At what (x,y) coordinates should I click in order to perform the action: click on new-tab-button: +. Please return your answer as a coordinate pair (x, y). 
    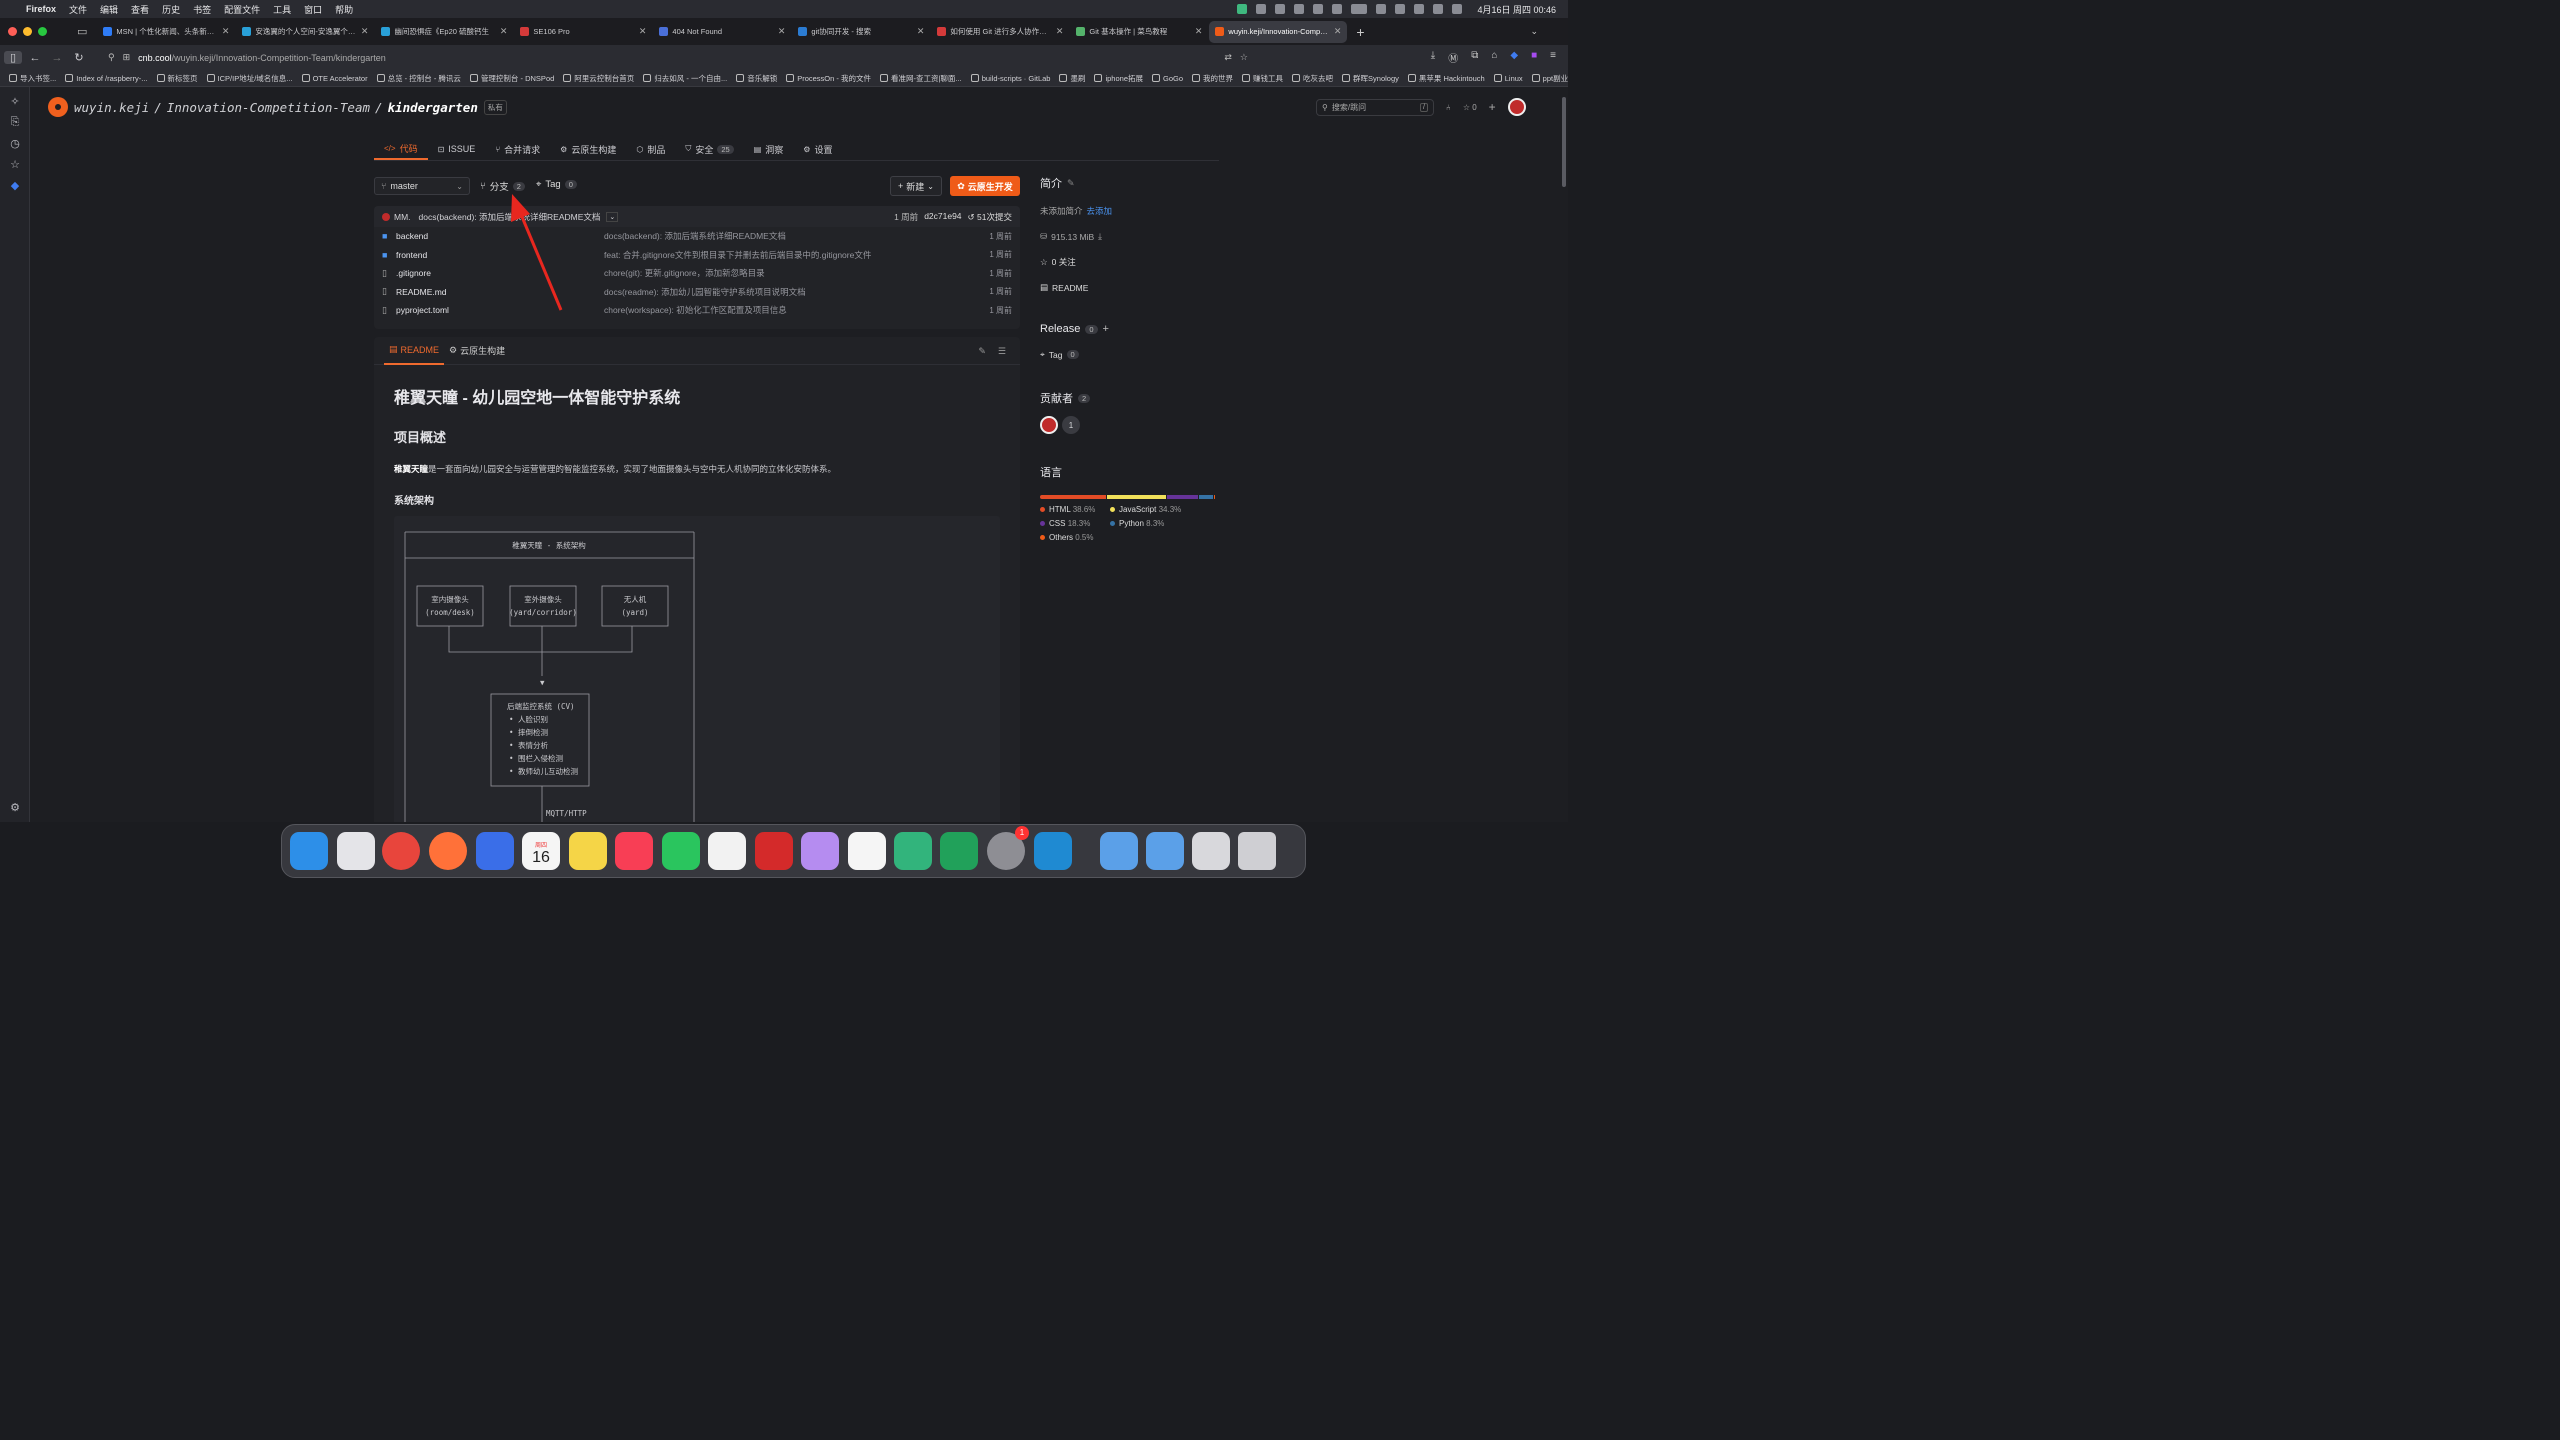
    Looking at the image, I should click on (1360, 32).